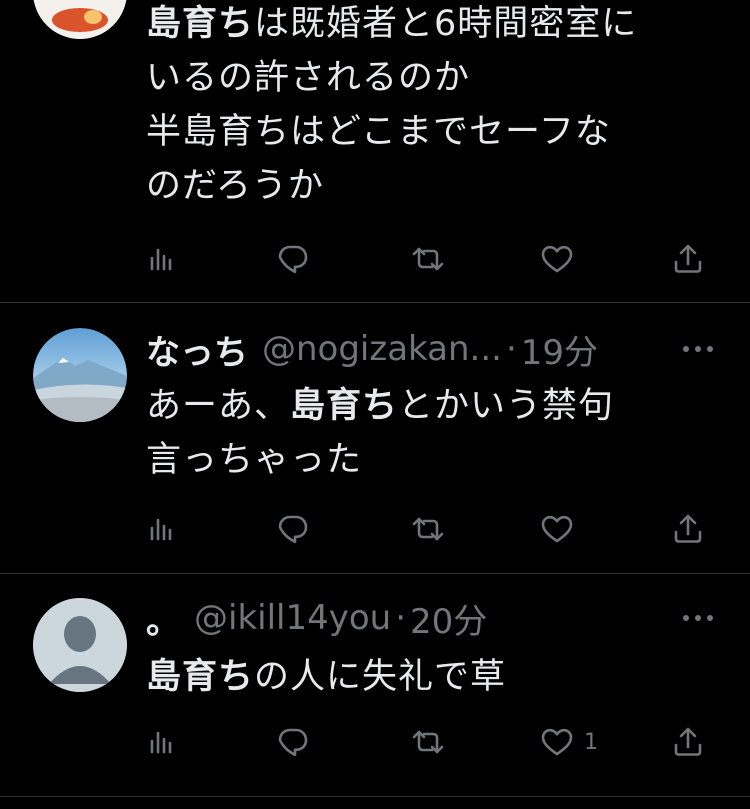  Describe the element at coordinates (559, 349) in the screenshot. I see `timestamp: 19分` at that location.